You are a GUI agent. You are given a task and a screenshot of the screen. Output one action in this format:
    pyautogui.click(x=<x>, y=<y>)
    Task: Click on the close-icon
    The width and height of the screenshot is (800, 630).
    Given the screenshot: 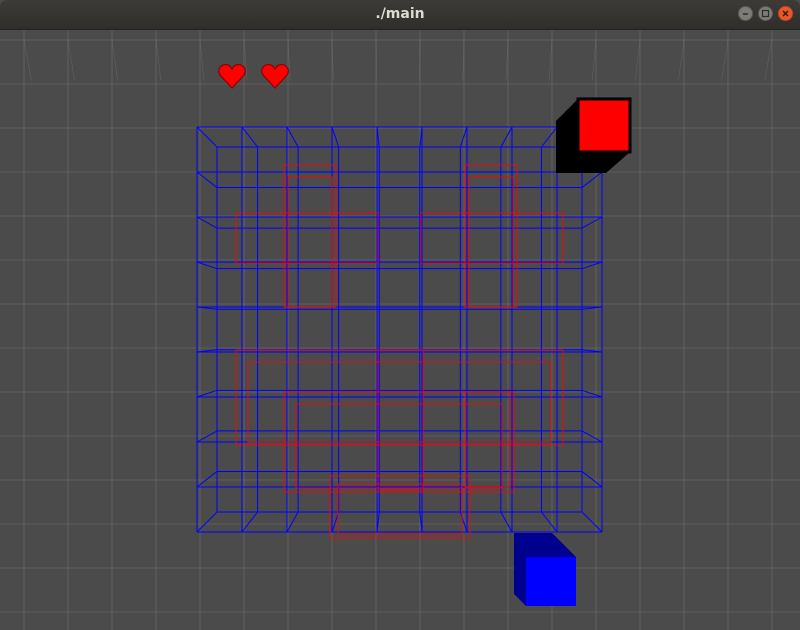 What is the action you would take?
    pyautogui.click(x=785, y=13)
    